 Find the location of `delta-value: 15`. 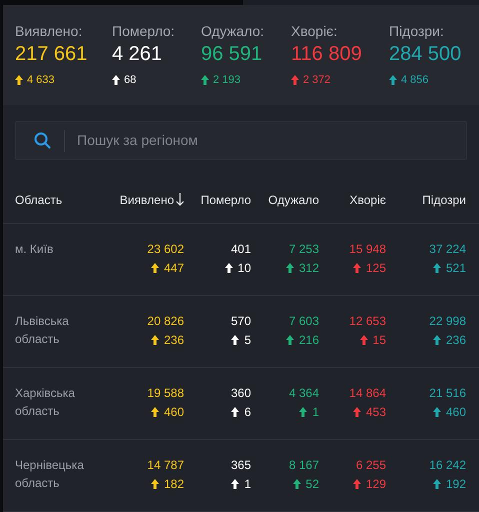

delta-value: 15 is located at coordinates (379, 340).